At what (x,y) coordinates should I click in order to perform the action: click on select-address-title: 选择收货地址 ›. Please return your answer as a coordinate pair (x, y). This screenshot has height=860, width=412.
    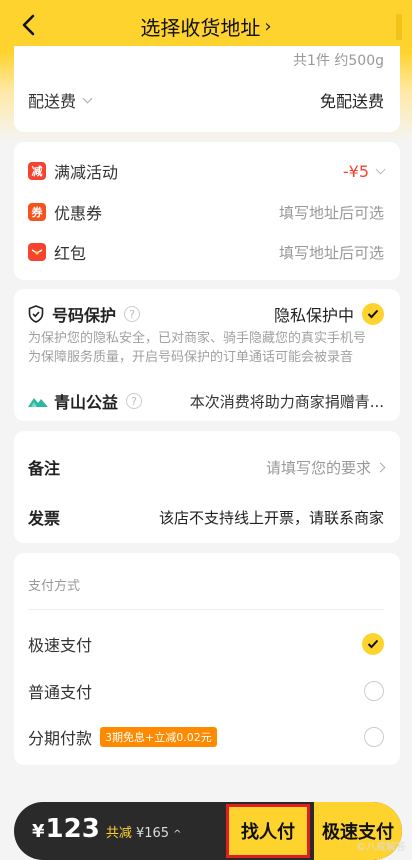
    Looking at the image, I should click on (205, 26).